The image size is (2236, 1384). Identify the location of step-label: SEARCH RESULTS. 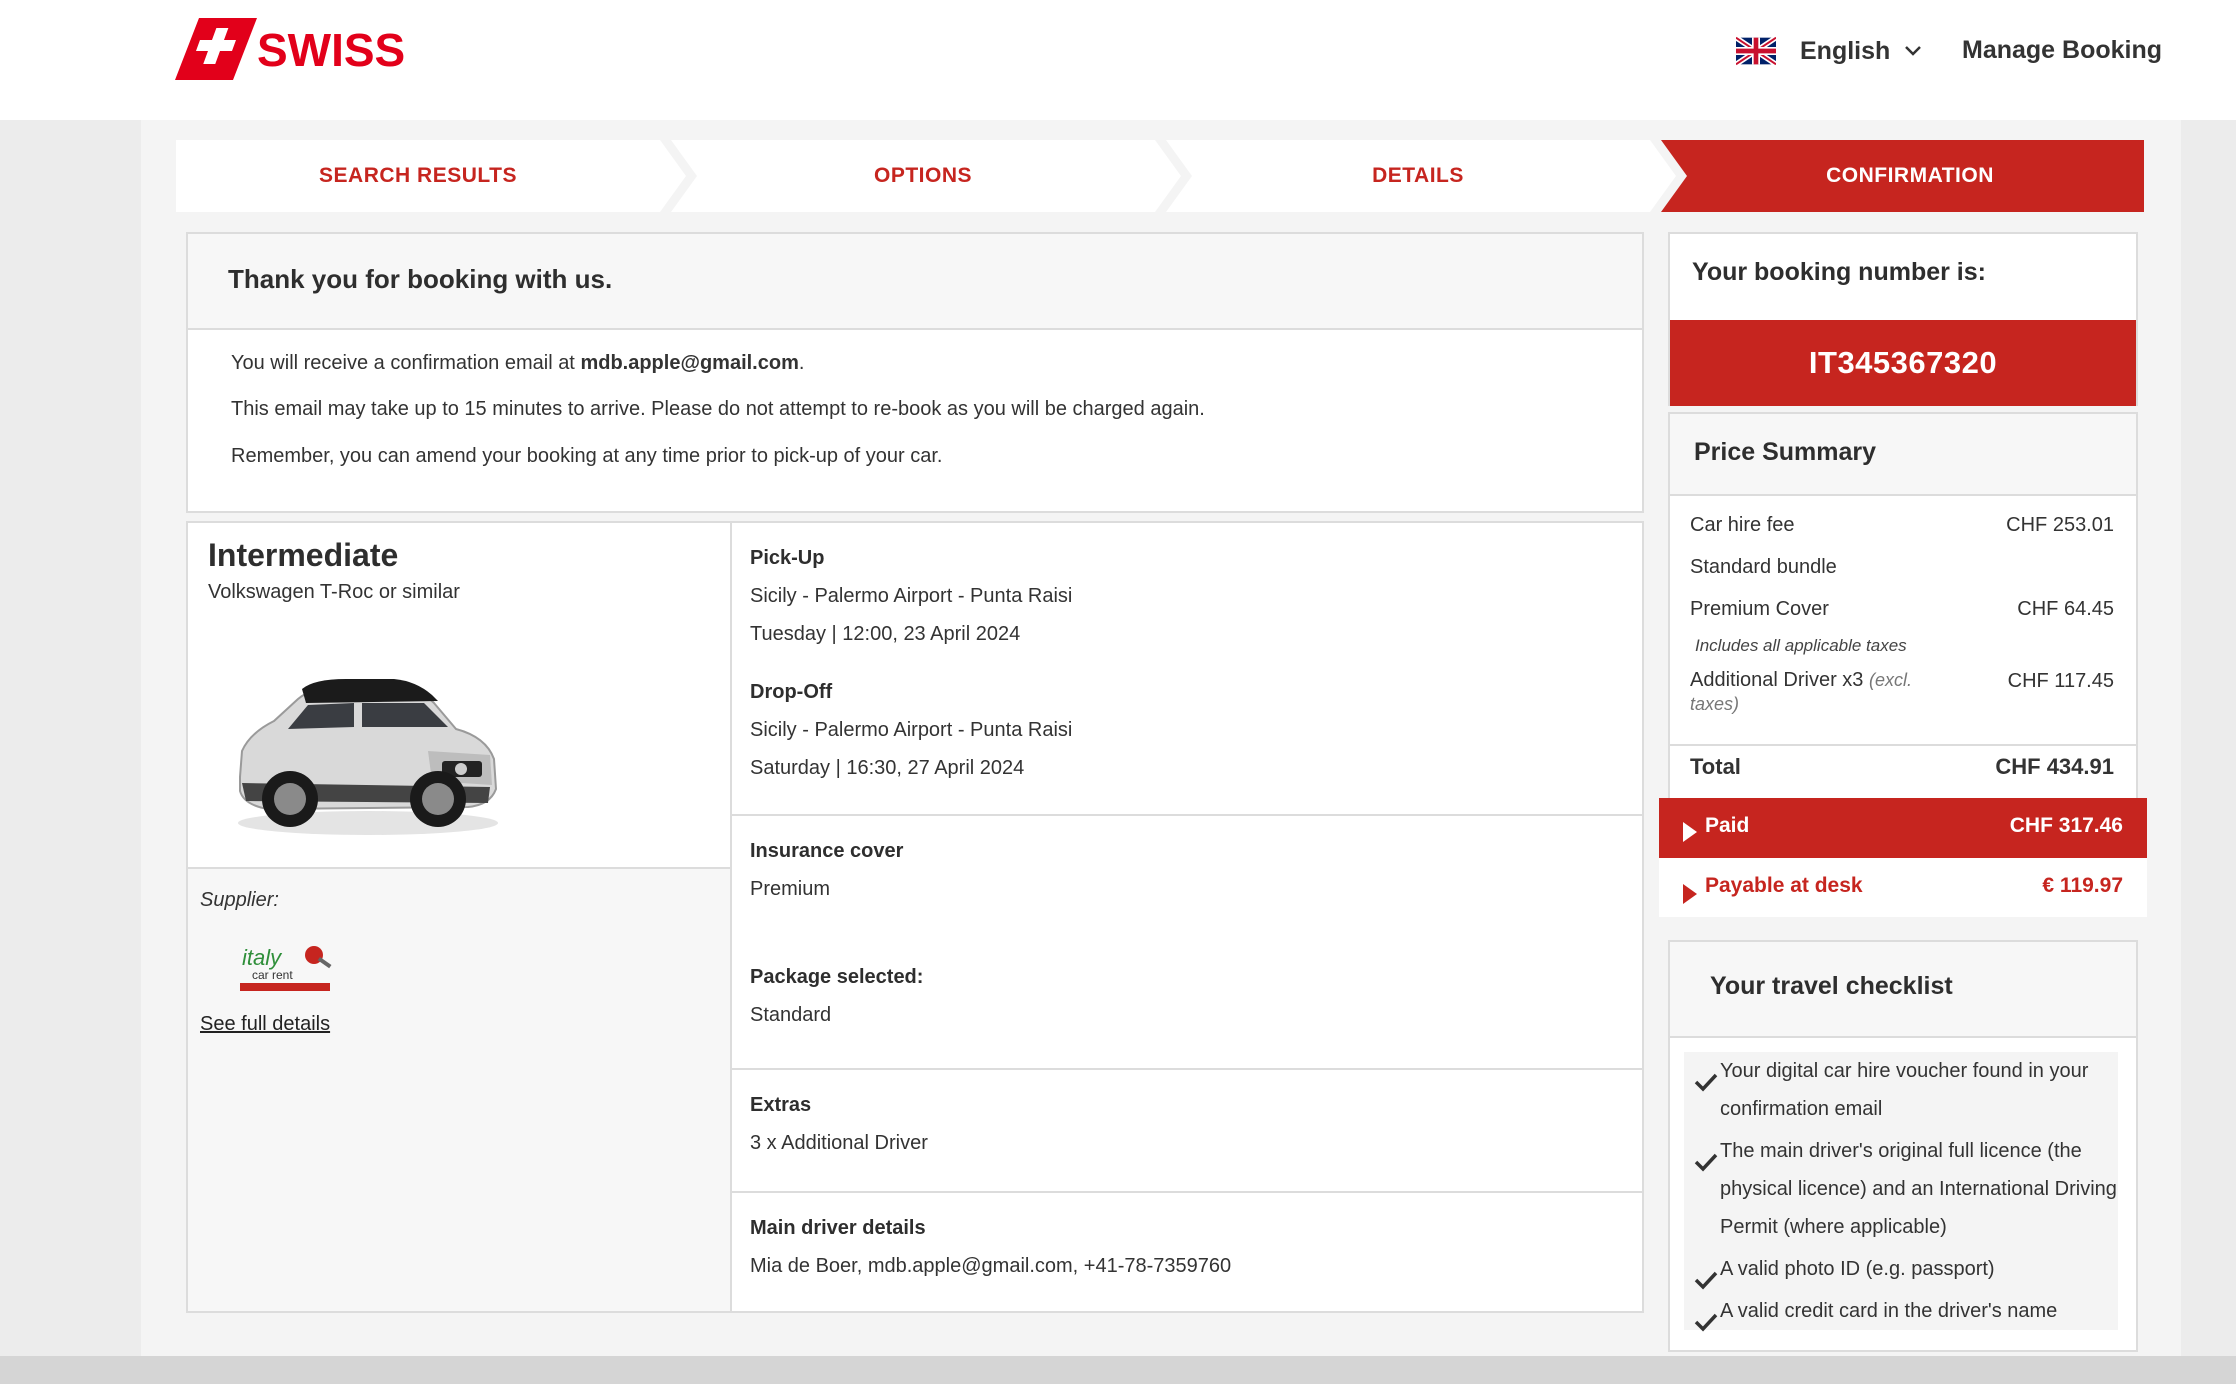
(418, 175).